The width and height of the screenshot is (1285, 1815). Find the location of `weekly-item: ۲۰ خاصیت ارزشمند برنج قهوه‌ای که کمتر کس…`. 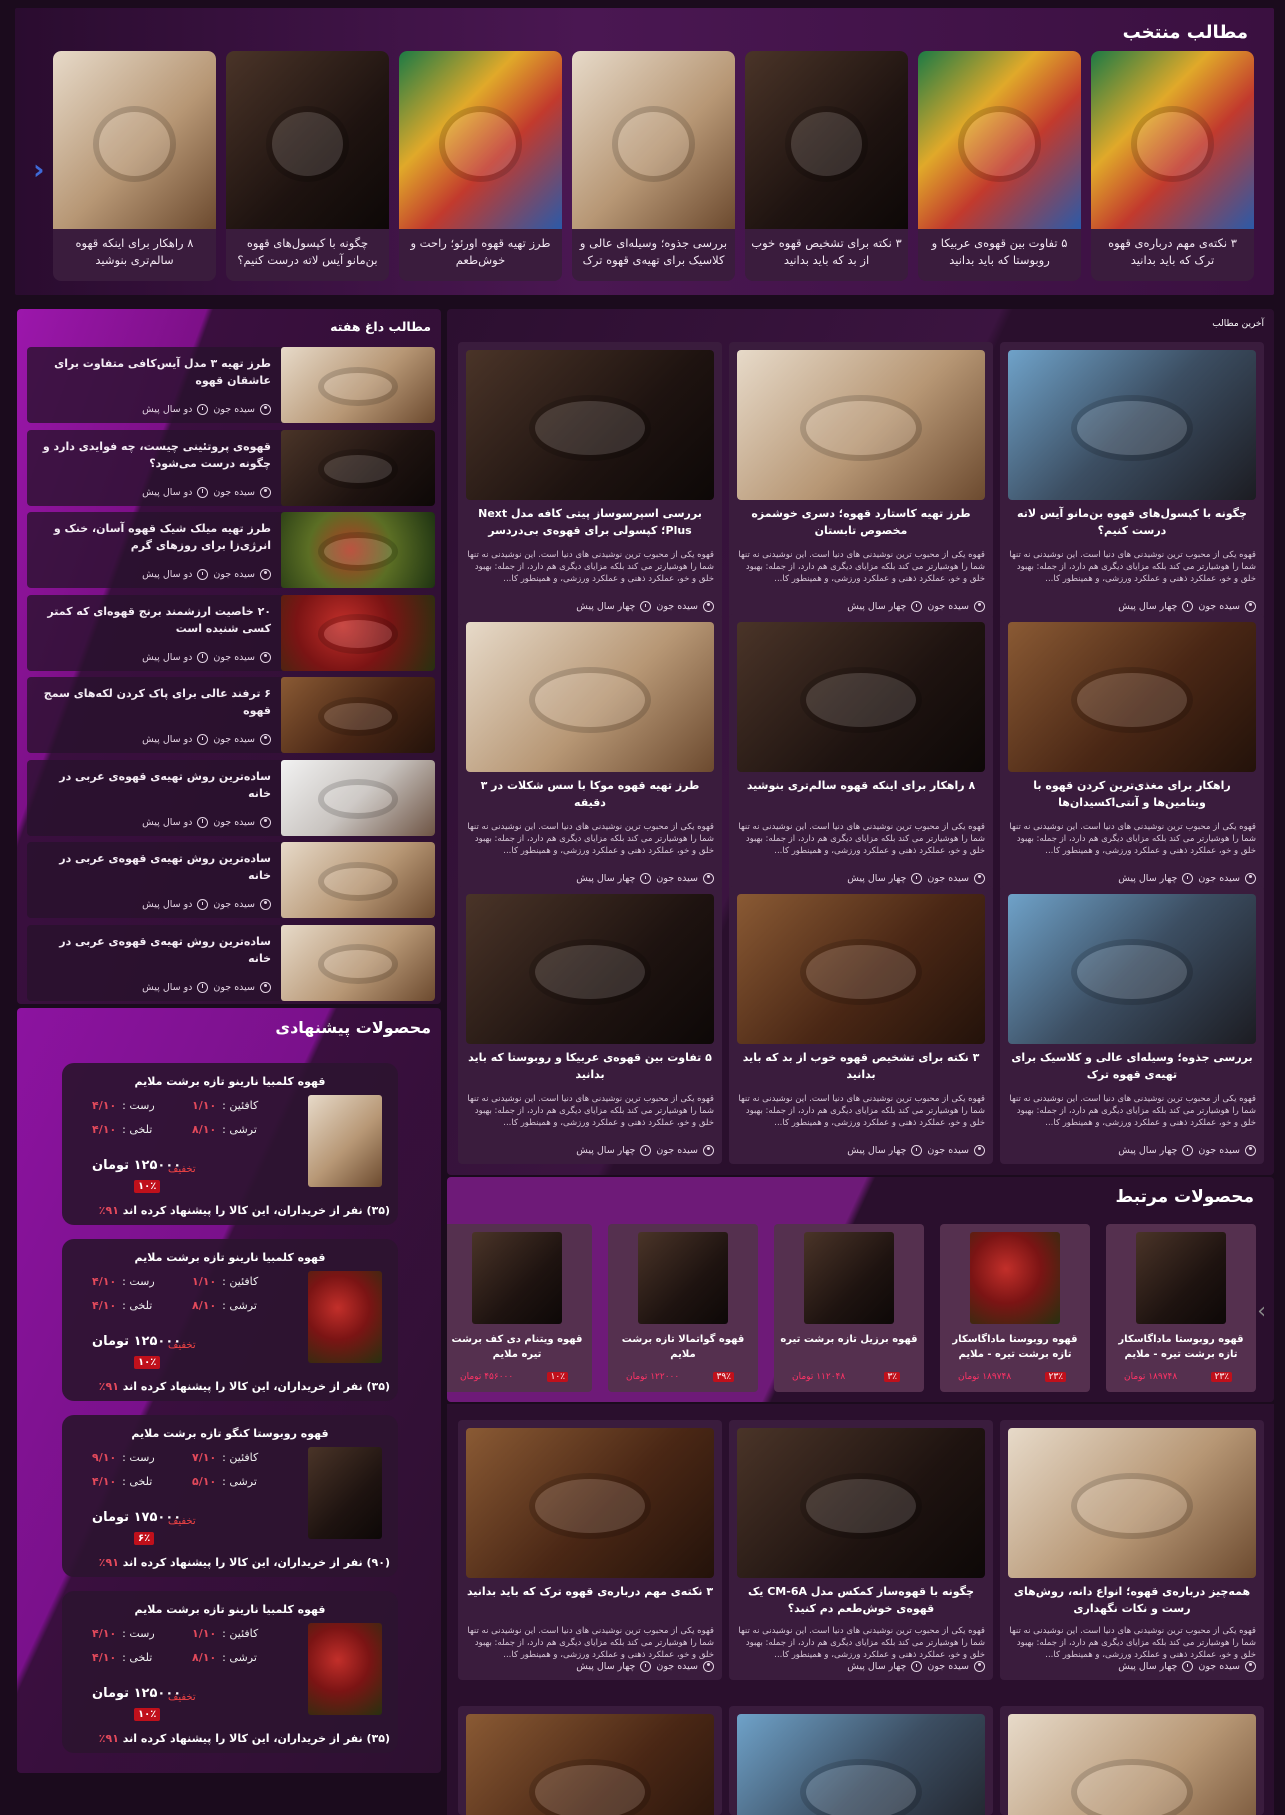

weekly-item: ۲۰ خاصیت ارزشمند برنج قهوه‌ای که کمتر کس… is located at coordinates (231, 632).